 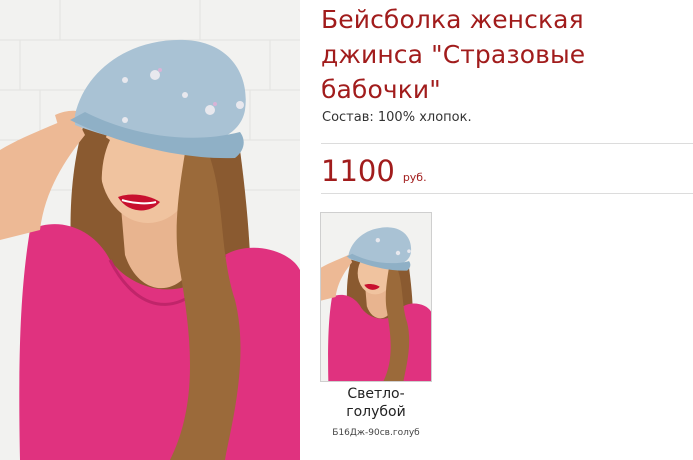 What do you see at coordinates (397, 117) in the screenshot?
I see `product-composition: Состав: 100% хлопок.` at bounding box center [397, 117].